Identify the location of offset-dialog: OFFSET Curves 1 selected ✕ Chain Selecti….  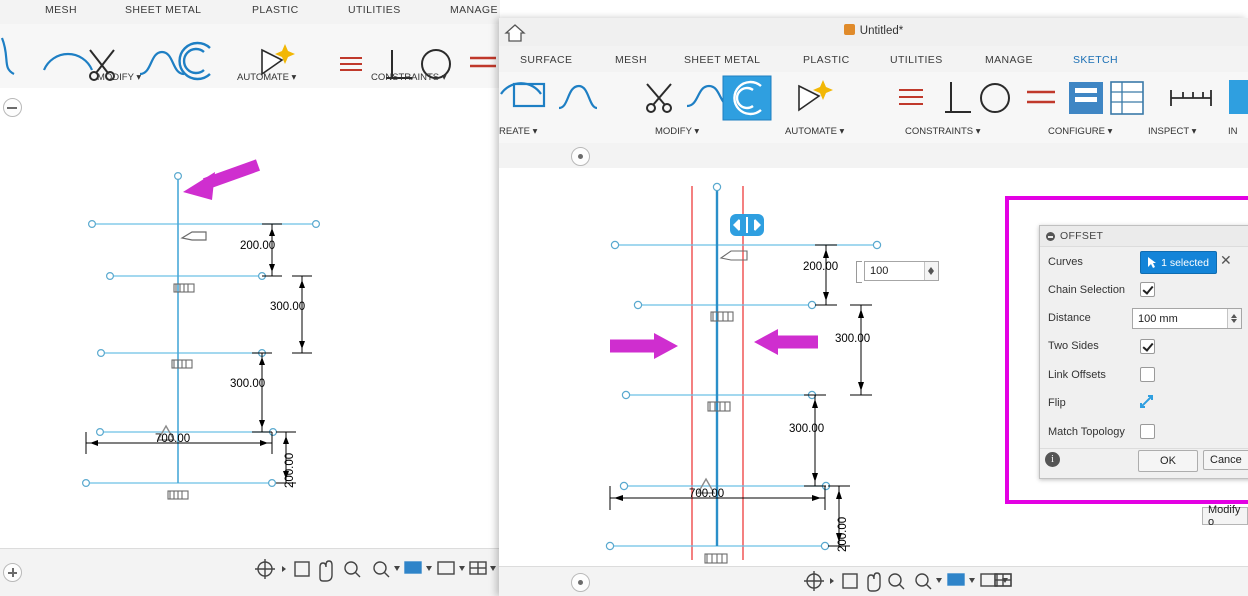
(1143, 352).